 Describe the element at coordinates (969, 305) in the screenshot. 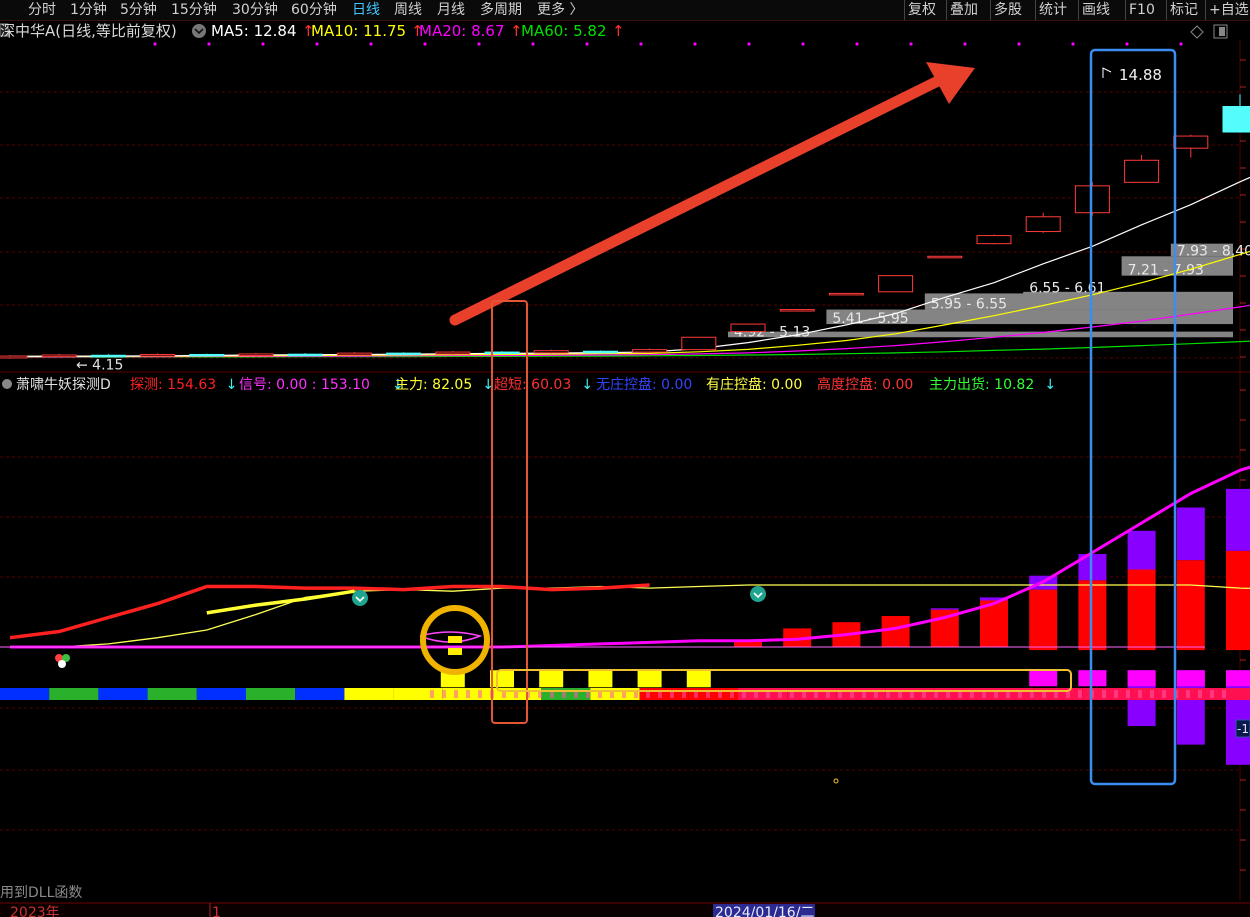

I see `gap-label: 5.95 - 6.55` at that location.